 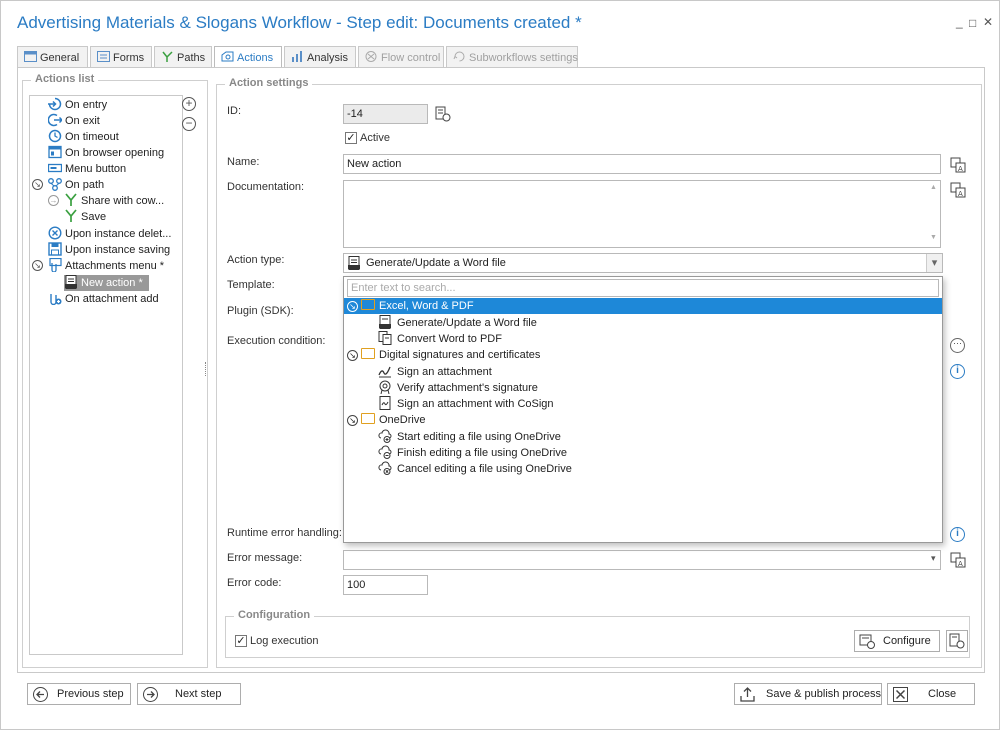 I want to click on option-finish-onedrive-edit: Finish editing a file using OneDrive, so click(x=472, y=453).